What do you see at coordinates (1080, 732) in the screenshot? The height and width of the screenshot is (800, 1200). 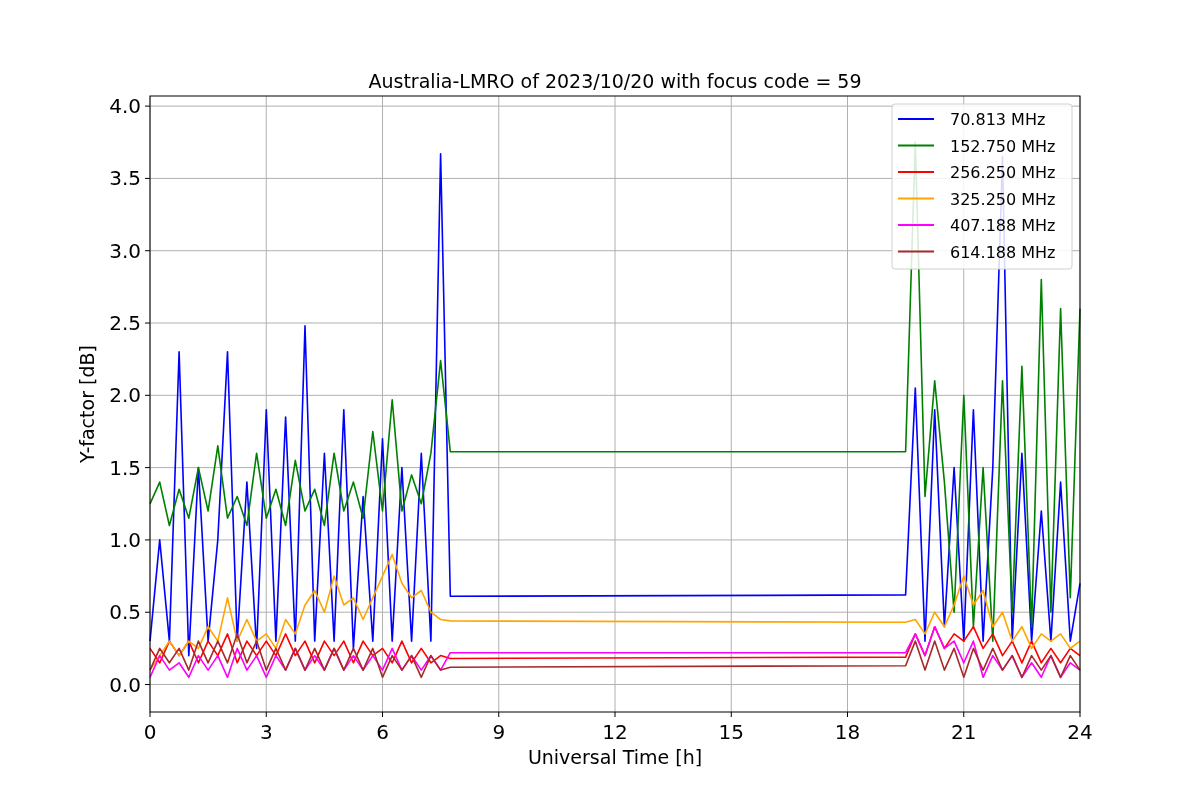 I see `x-tick-label: 24` at bounding box center [1080, 732].